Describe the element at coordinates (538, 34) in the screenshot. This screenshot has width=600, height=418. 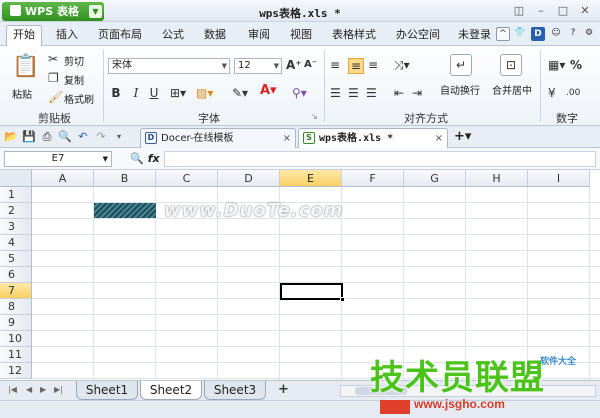
I see `docer-icon: D` at that location.